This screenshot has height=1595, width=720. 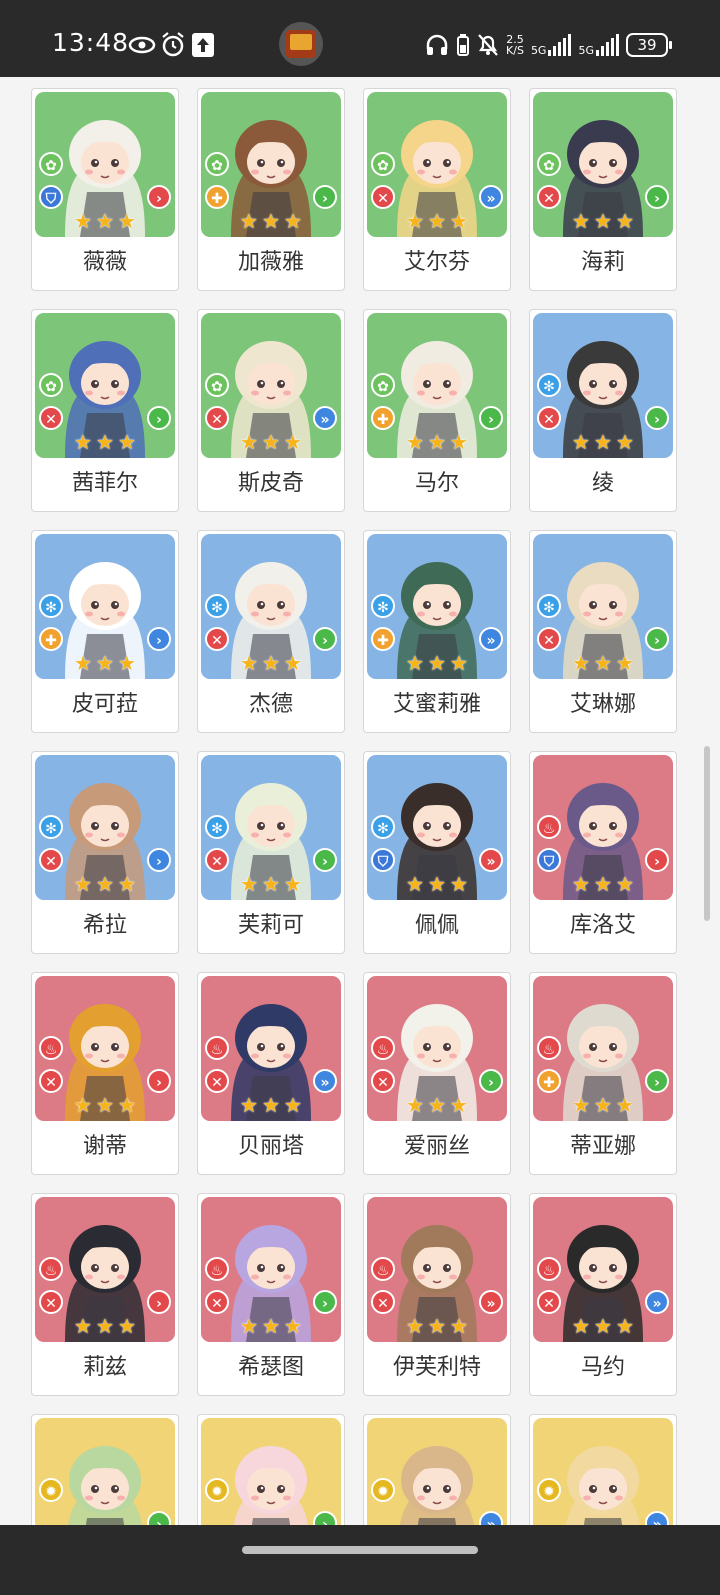 What do you see at coordinates (271, 631) in the screenshot?
I see `character-card: ✻ ✕ › ★ ★ ★ 杰德` at bounding box center [271, 631].